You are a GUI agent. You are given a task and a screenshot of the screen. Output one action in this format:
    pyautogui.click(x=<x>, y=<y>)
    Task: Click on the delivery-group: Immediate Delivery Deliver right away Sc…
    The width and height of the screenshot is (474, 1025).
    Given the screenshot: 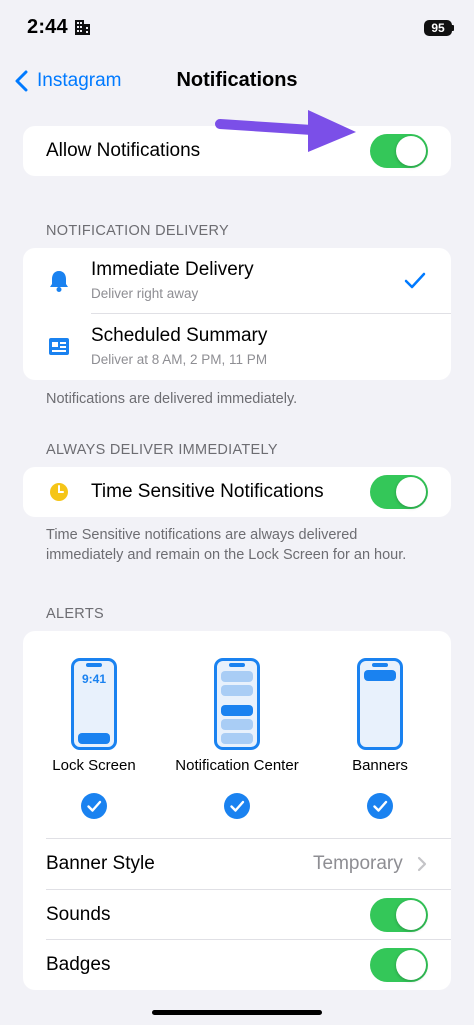 What is the action you would take?
    pyautogui.click(x=237, y=314)
    